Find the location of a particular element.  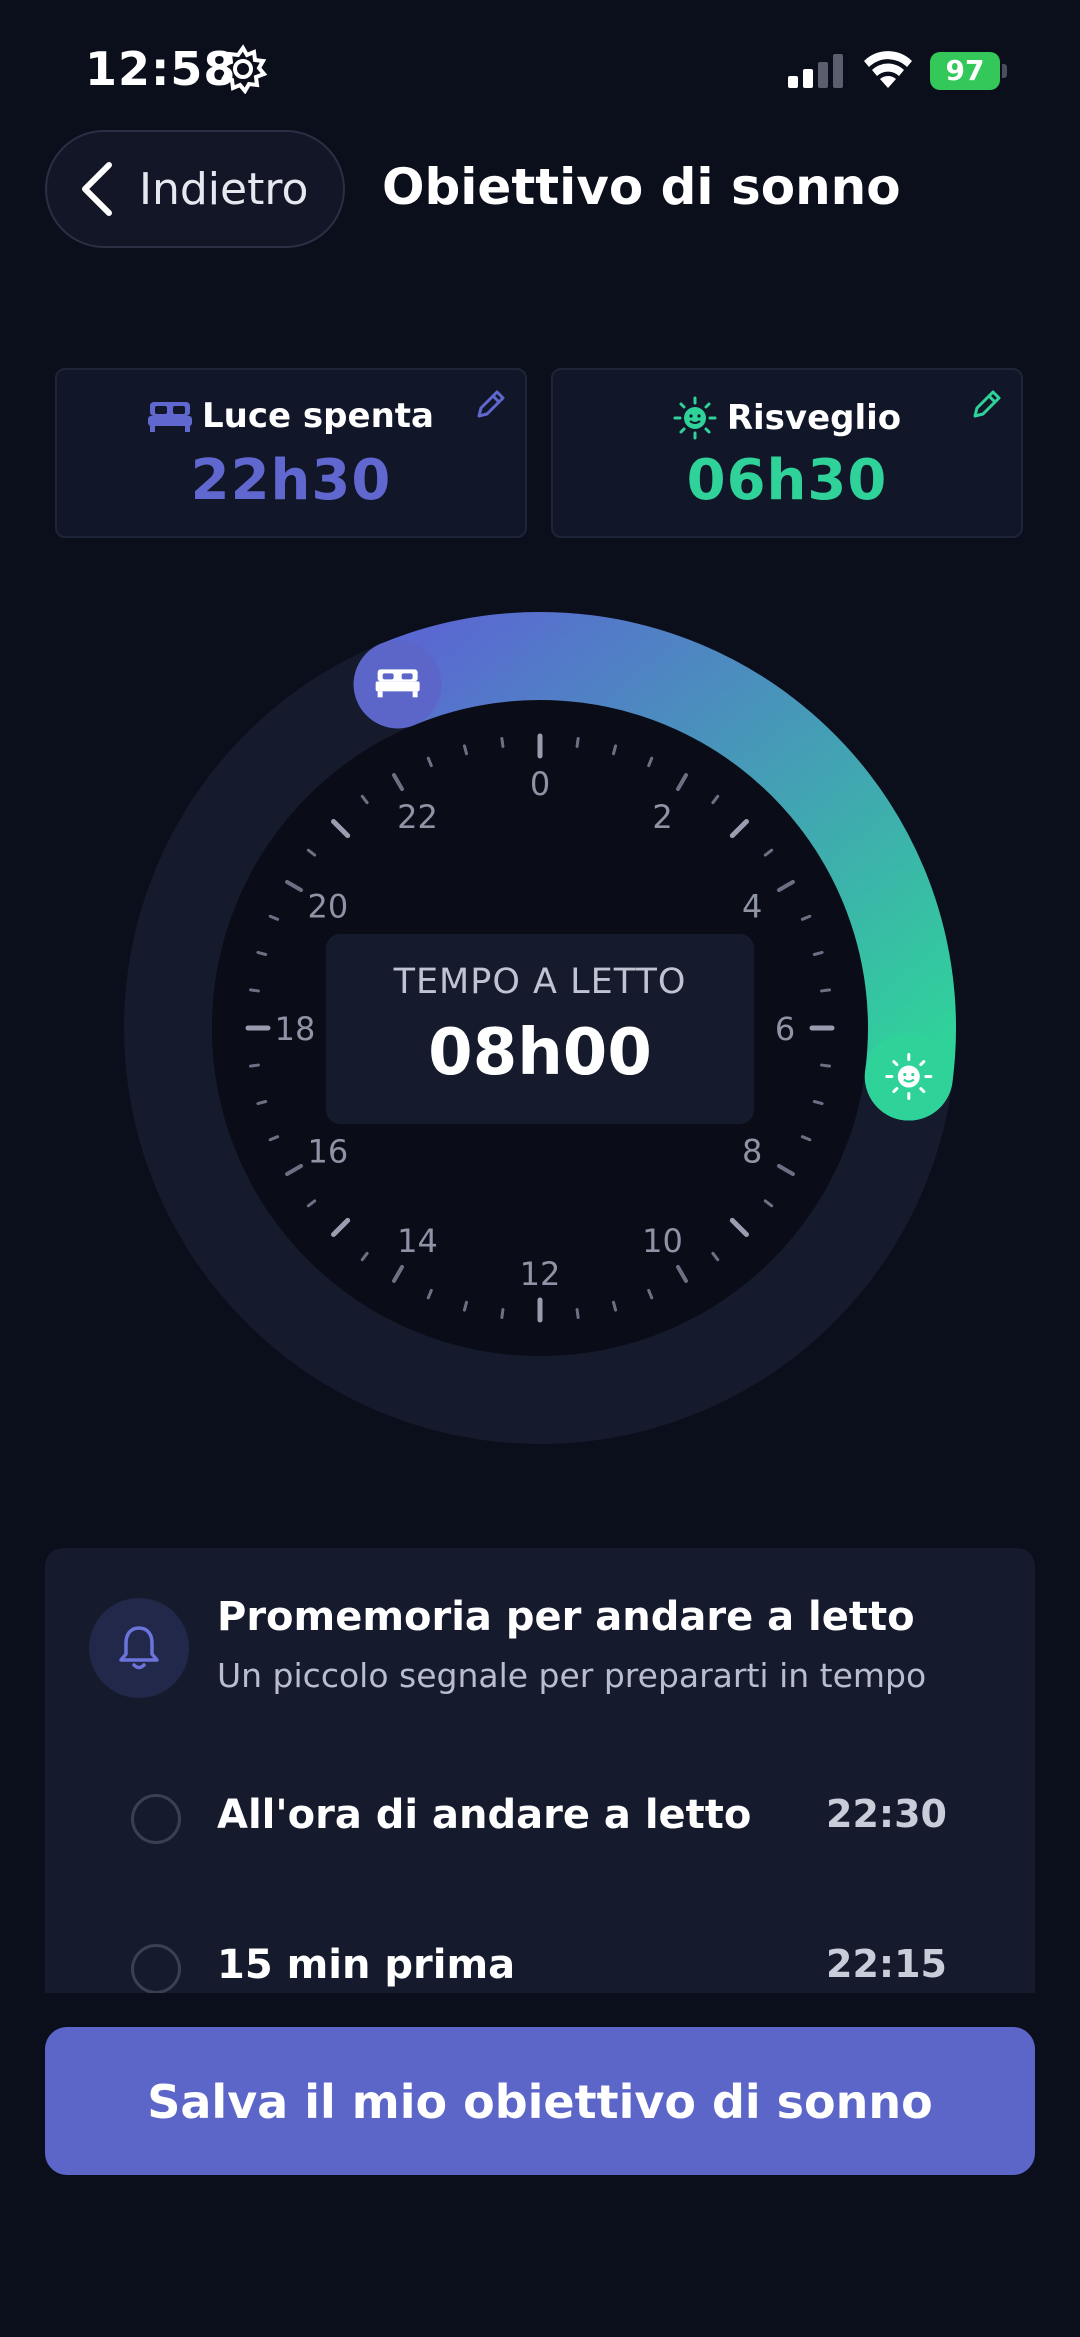

reminder-option: All'ora di andare a letto 22:30 is located at coordinates (540, 1820).